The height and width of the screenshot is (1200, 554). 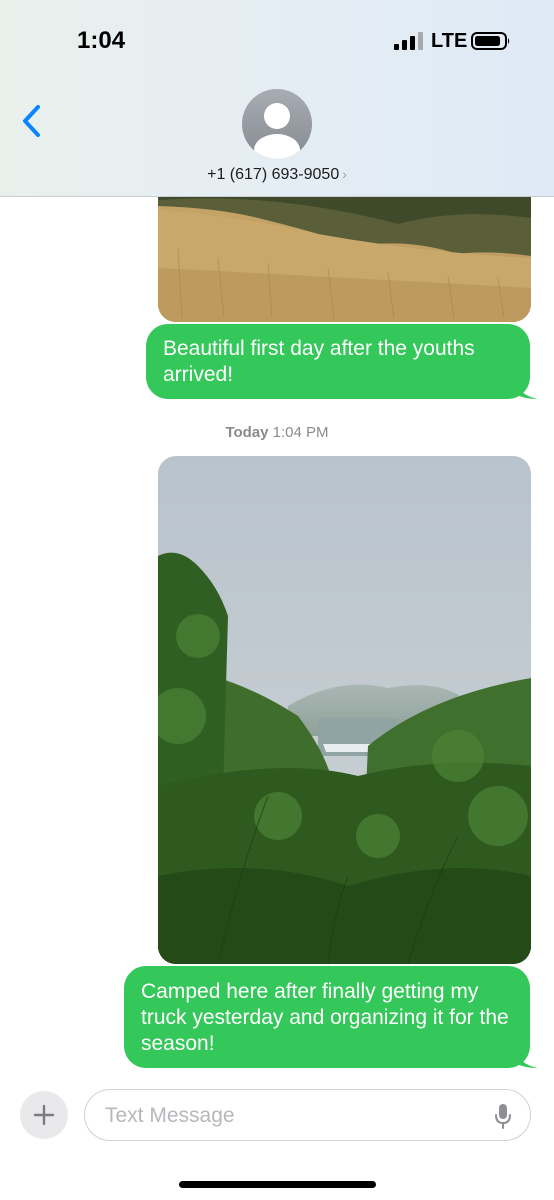 What do you see at coordinates (300, 432) in the screenshot?
I see `timestamp-time: 1:04 PM` at bounding box center [300, 432].